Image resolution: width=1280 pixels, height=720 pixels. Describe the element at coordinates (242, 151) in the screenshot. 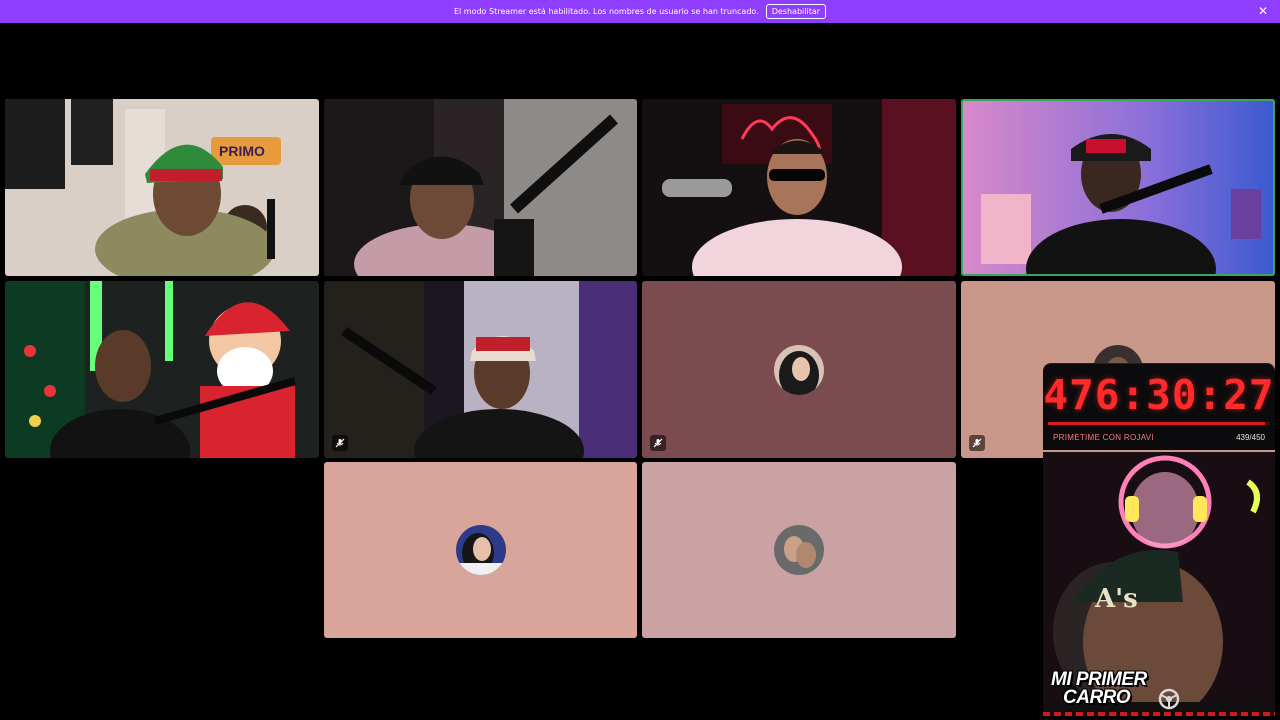

I see `tile-caption-primo: PRIMO` at that location.